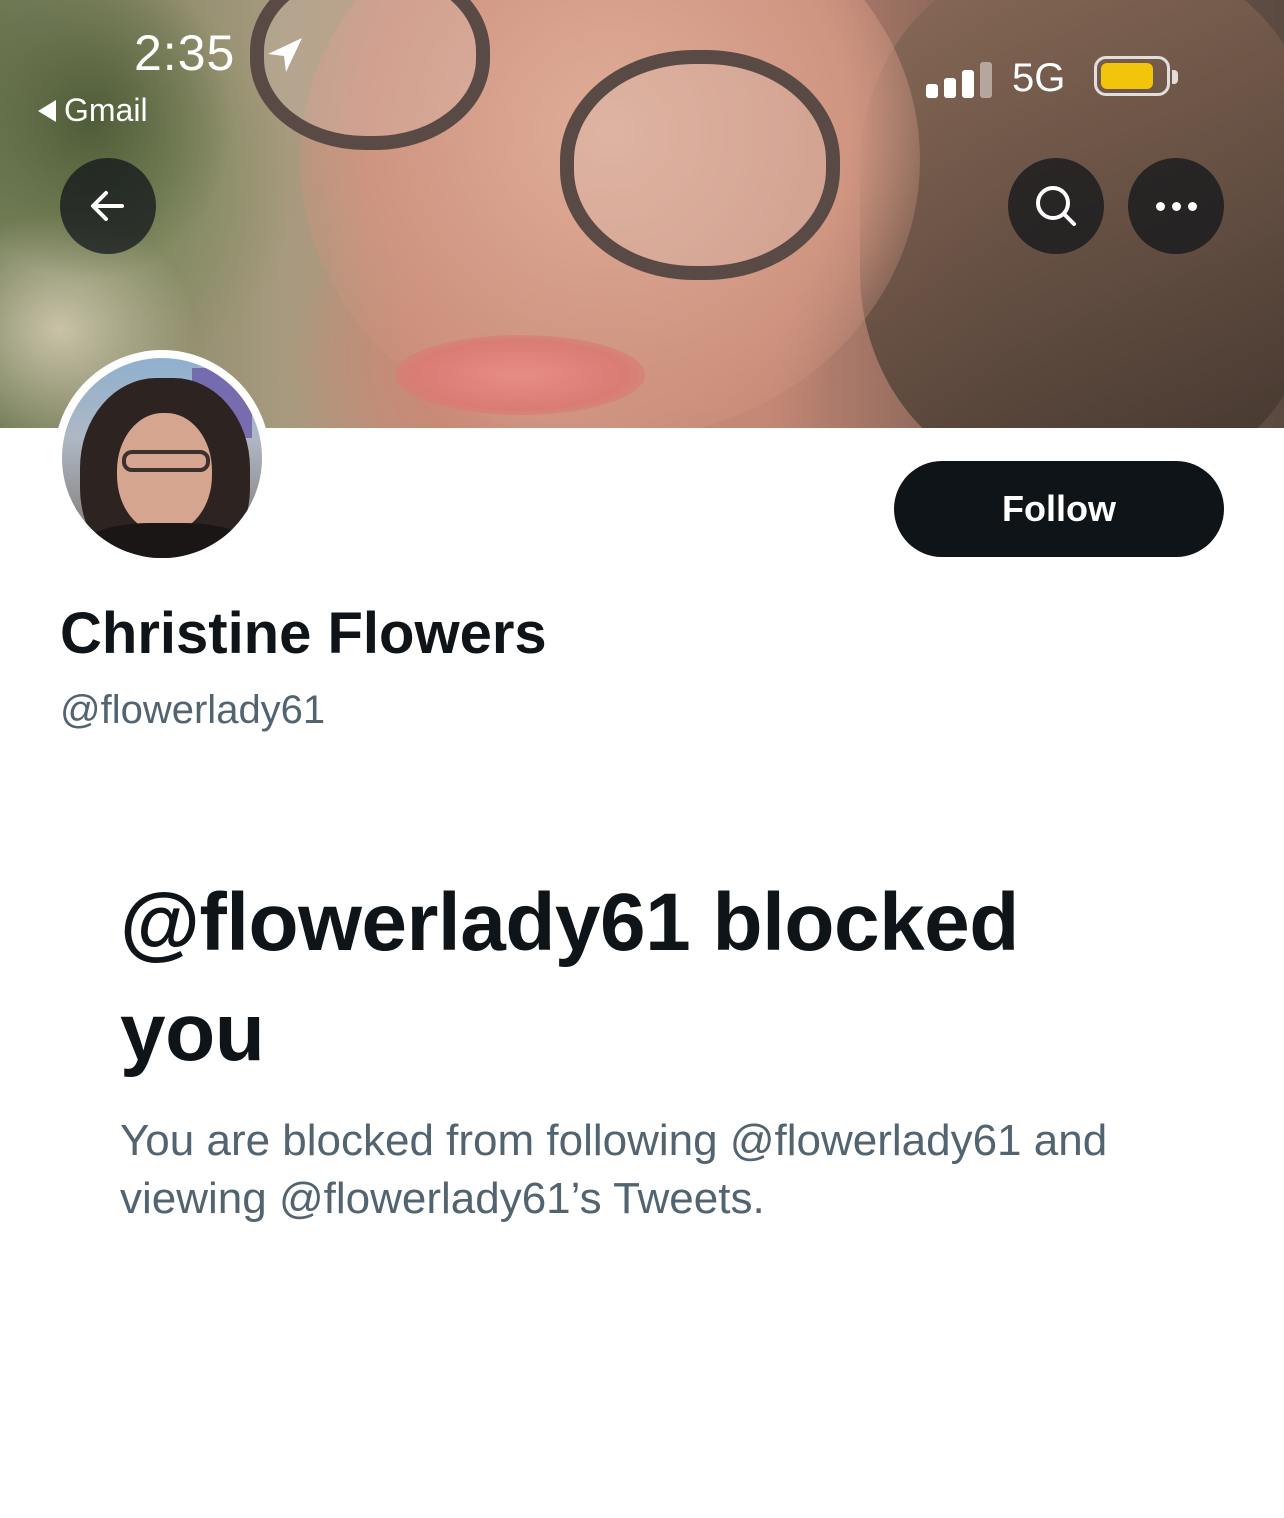 Image resolution: width=1284 pixels, height=1518 pixels. I want to click on search-icon, so click(1056, 206).